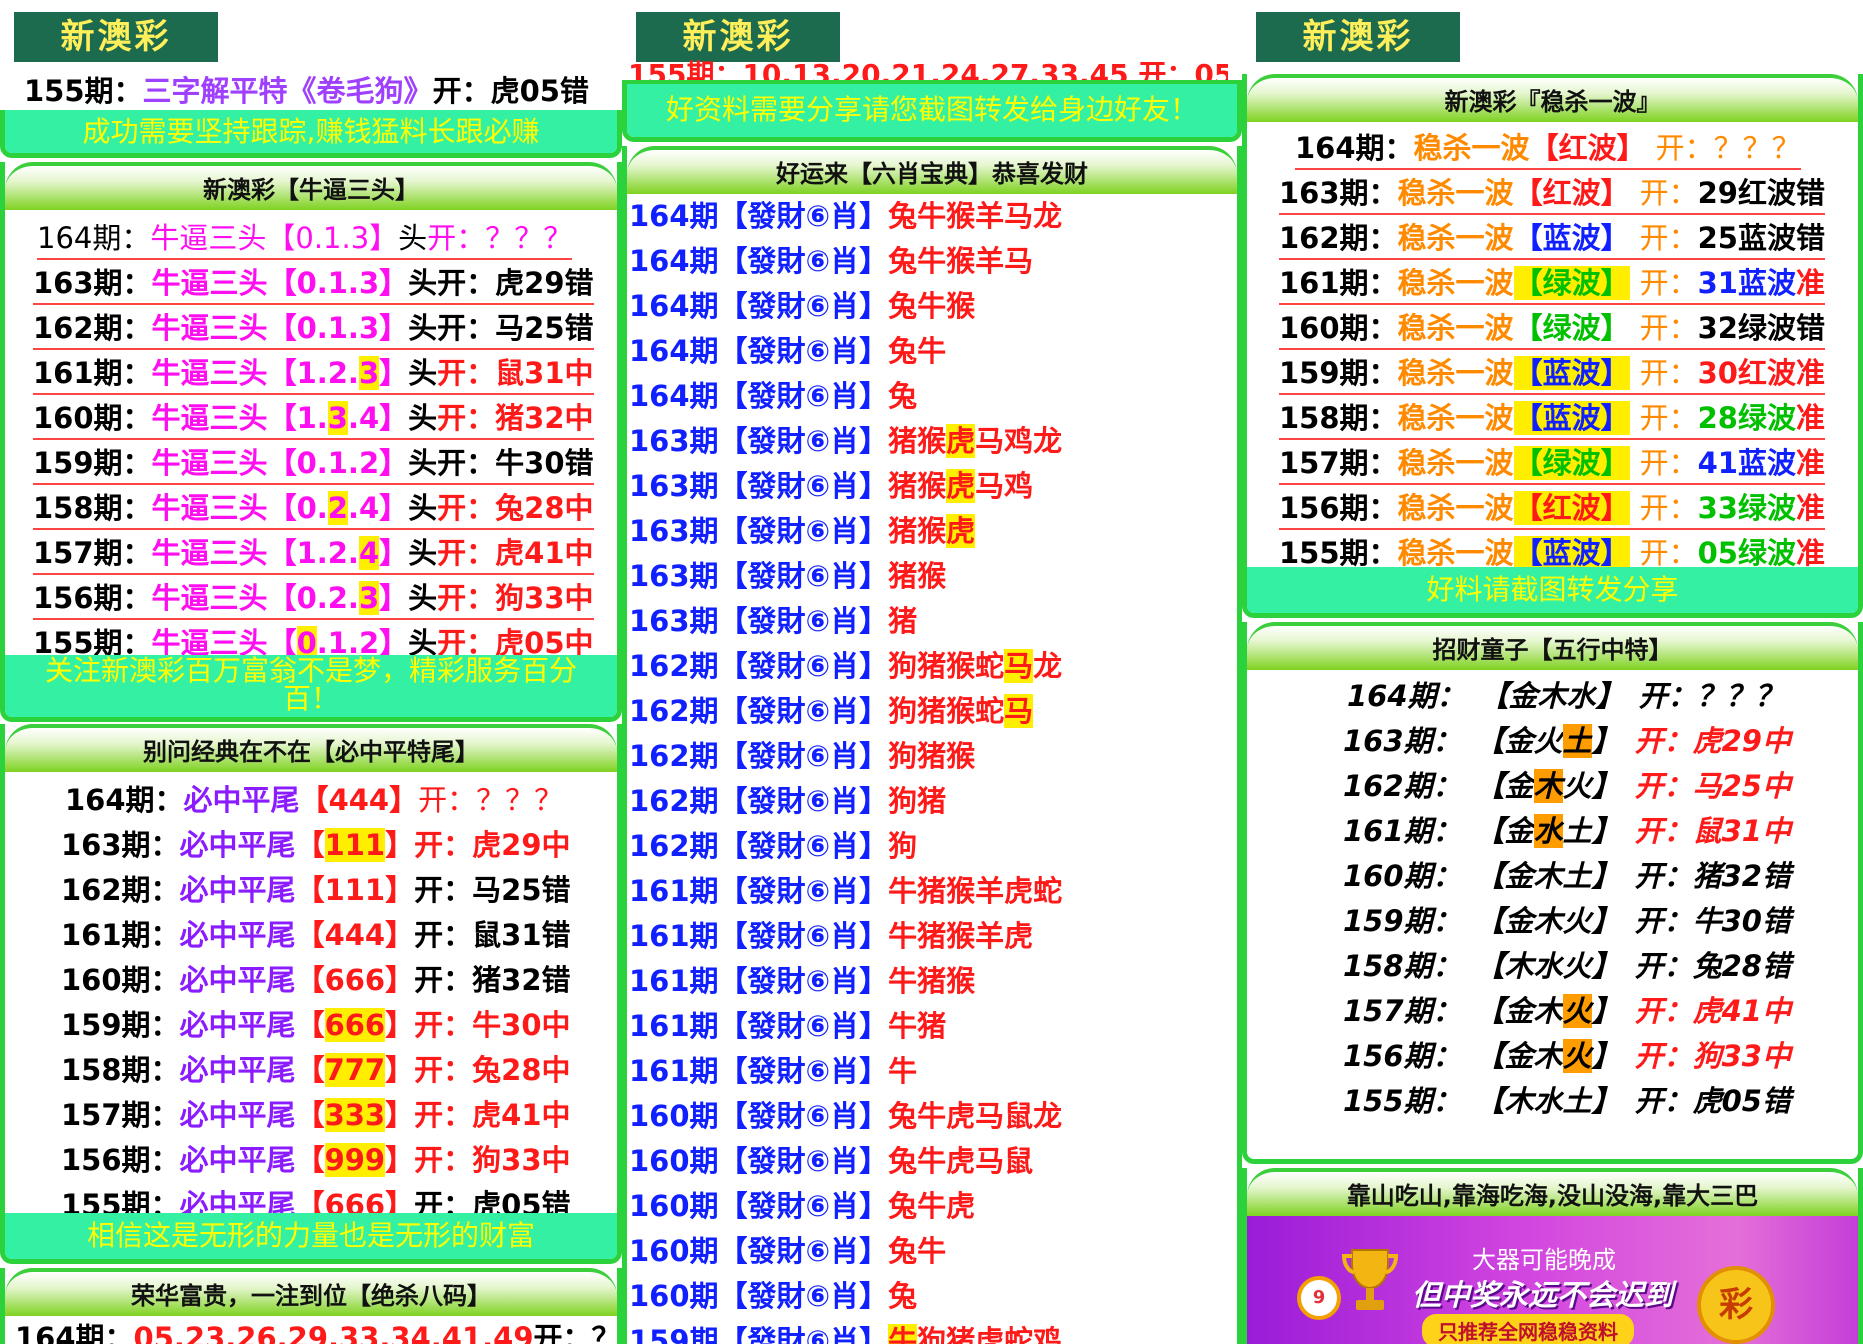 Image resolution: width=1863 pixels, height=1344 pixels. What do you see at coordinates (339, 845) in the screenshot?
I see `wei-row: 163期：必中平尾【111】开：虎29中` at bounding box center [339, 845].